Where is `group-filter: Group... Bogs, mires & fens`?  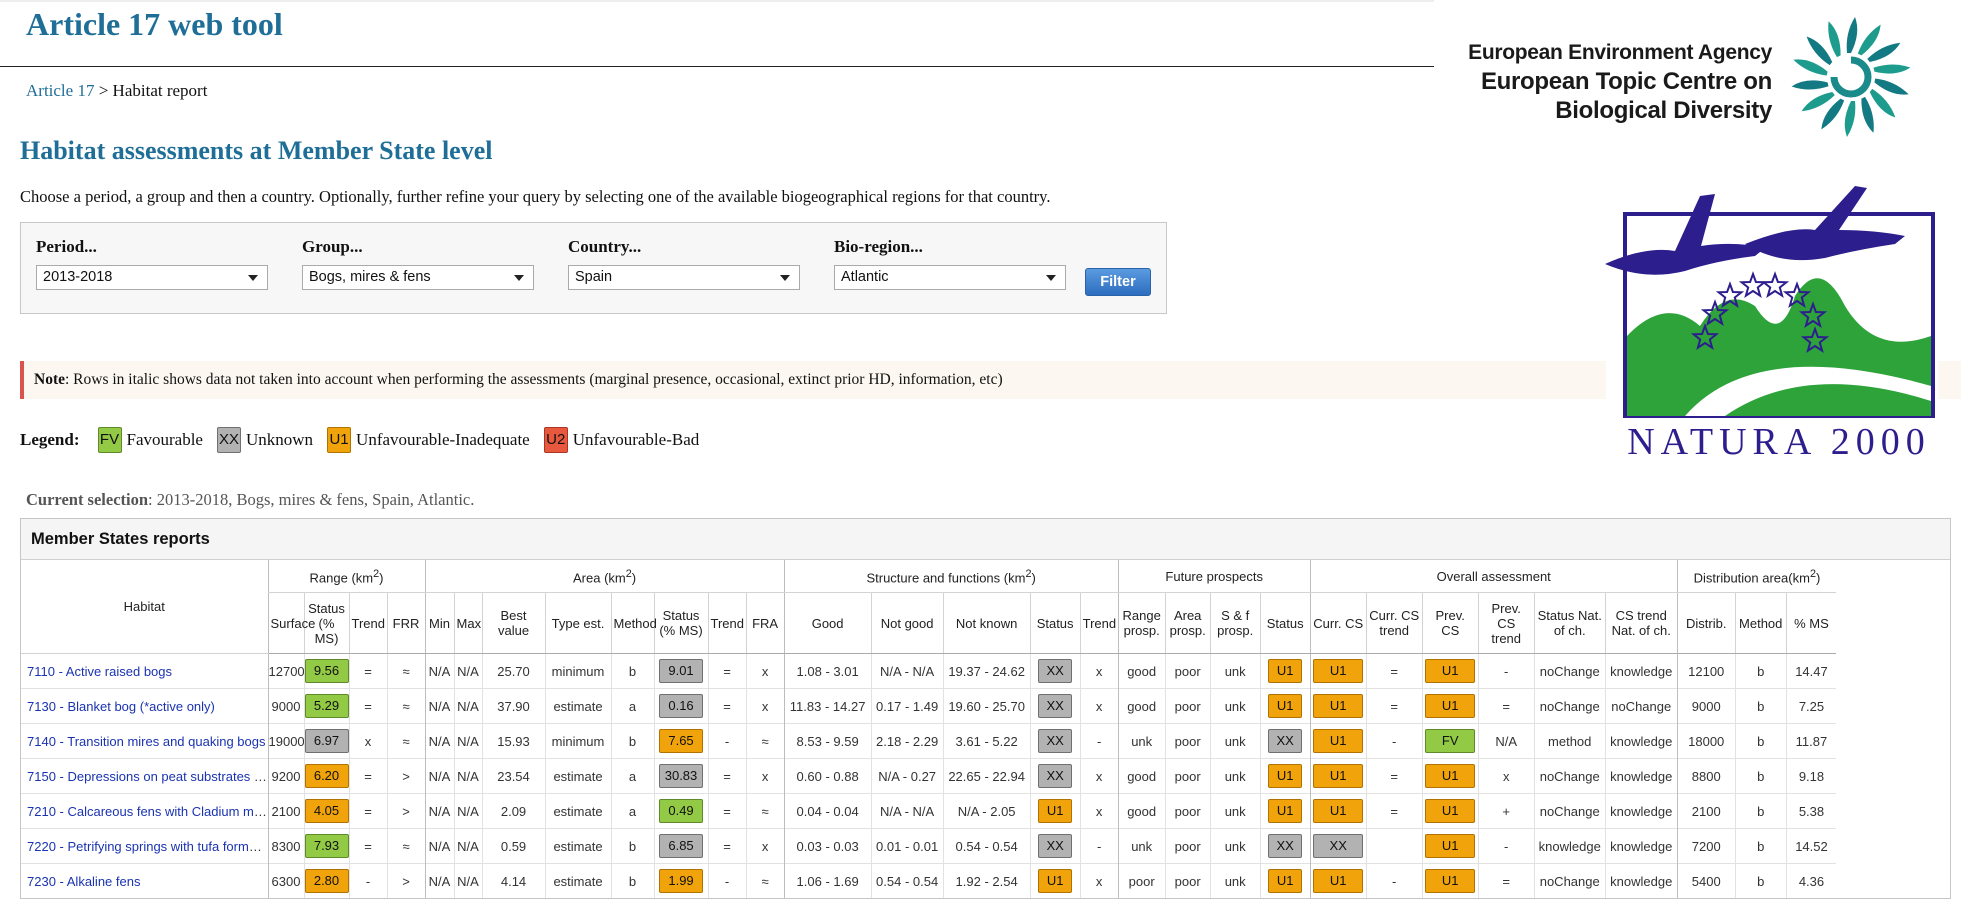 group-filter: Group... Bogs, mires & fens is located at coordinates (418, 263).